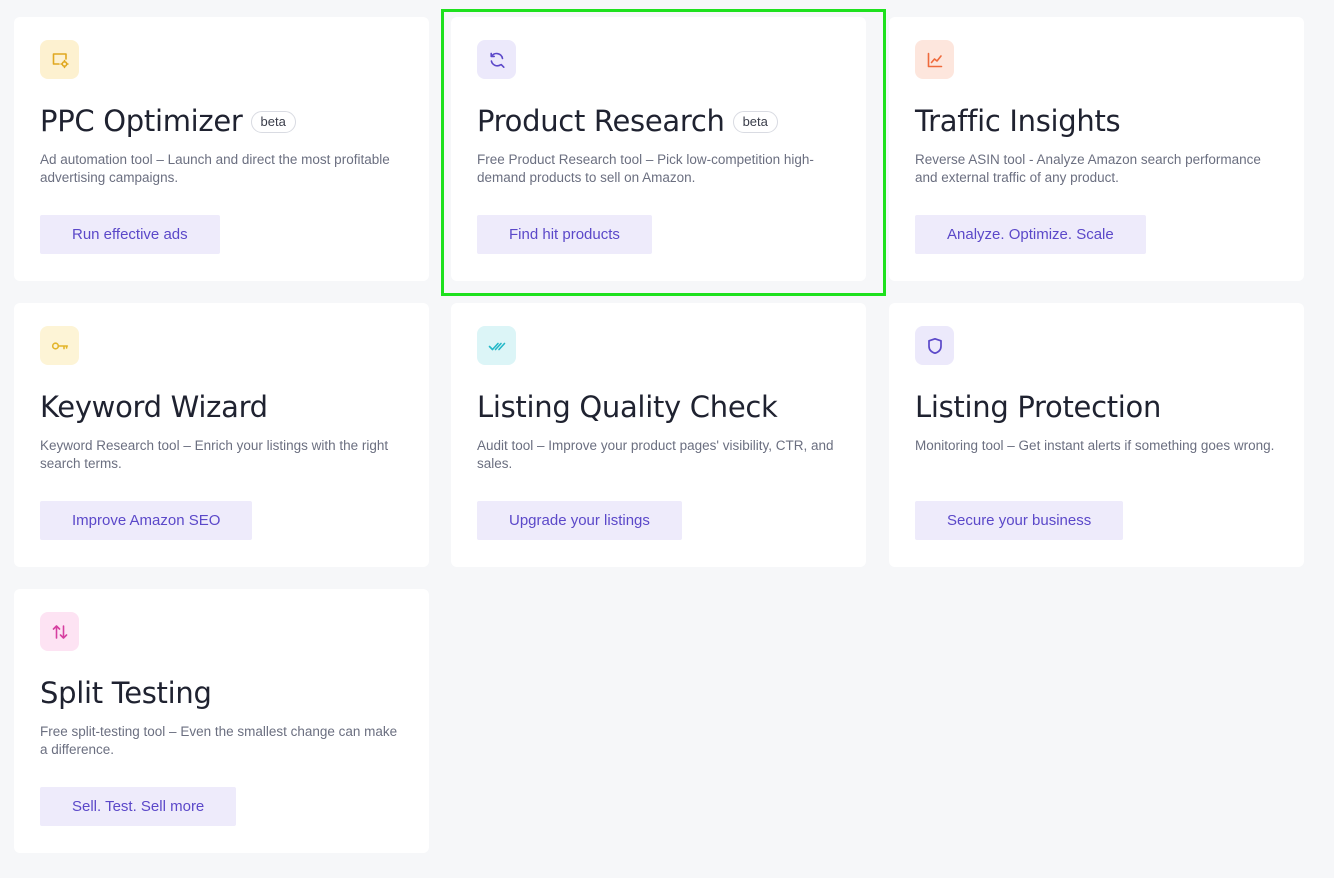 The height and width of the screenshot is (878, 1334). I want to click on secure-your-business-button: Secure your business, so click(1019, 520).